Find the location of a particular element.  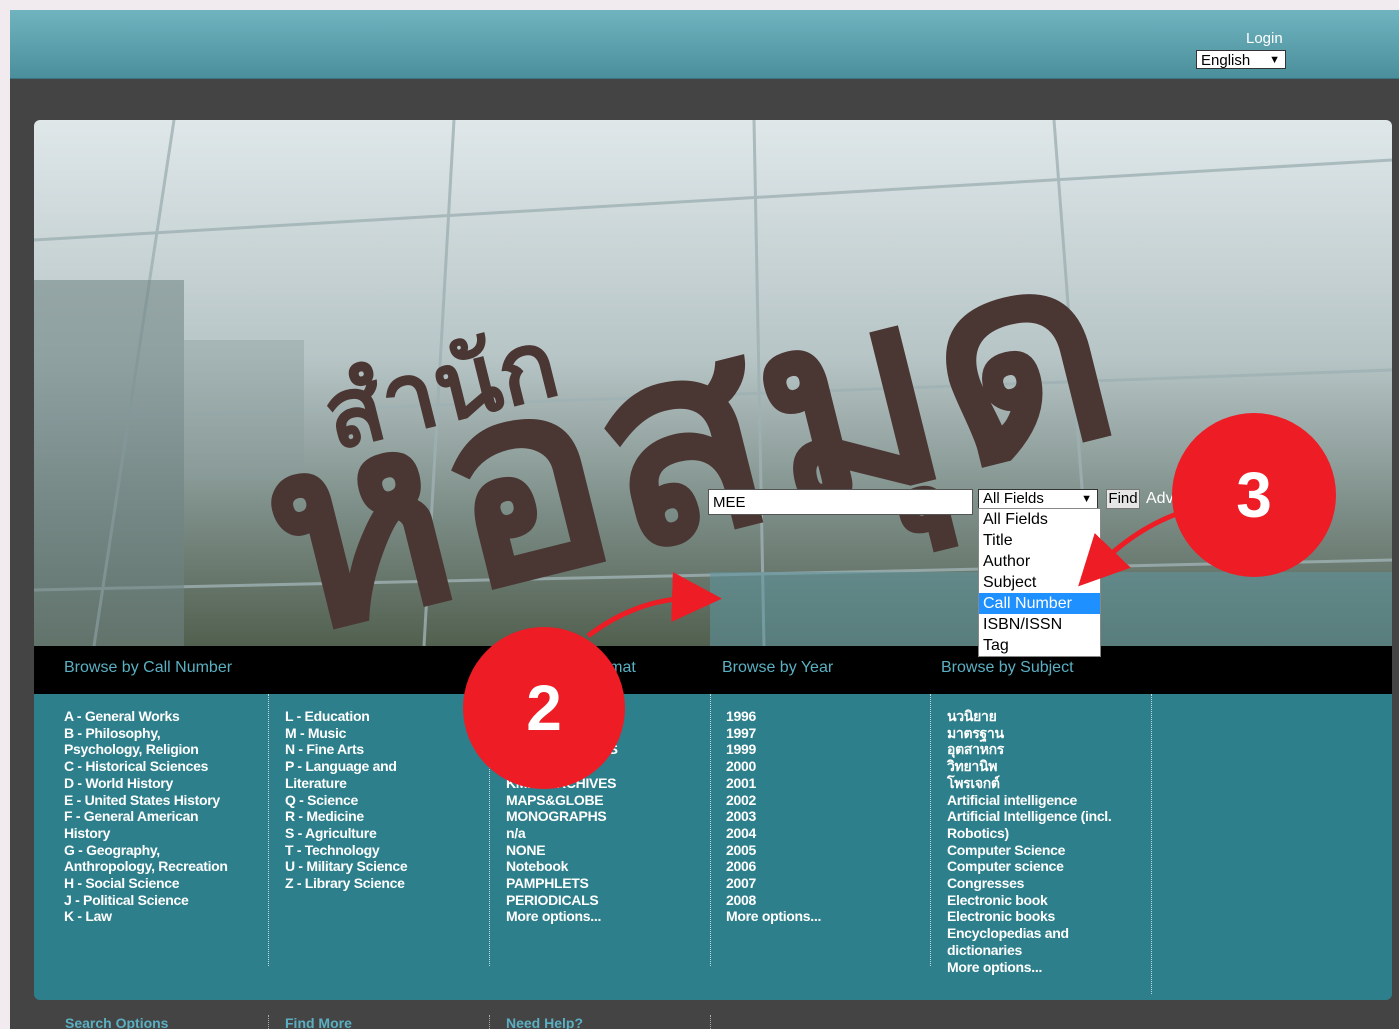

step-2-callout: 2 is located at coordinates (544, 708).